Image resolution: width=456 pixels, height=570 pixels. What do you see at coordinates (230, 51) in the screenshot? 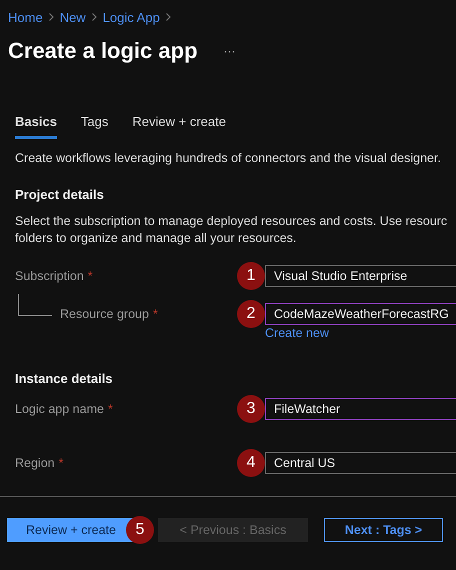
I see `more-button: ···` at bounding box center [230, 51].